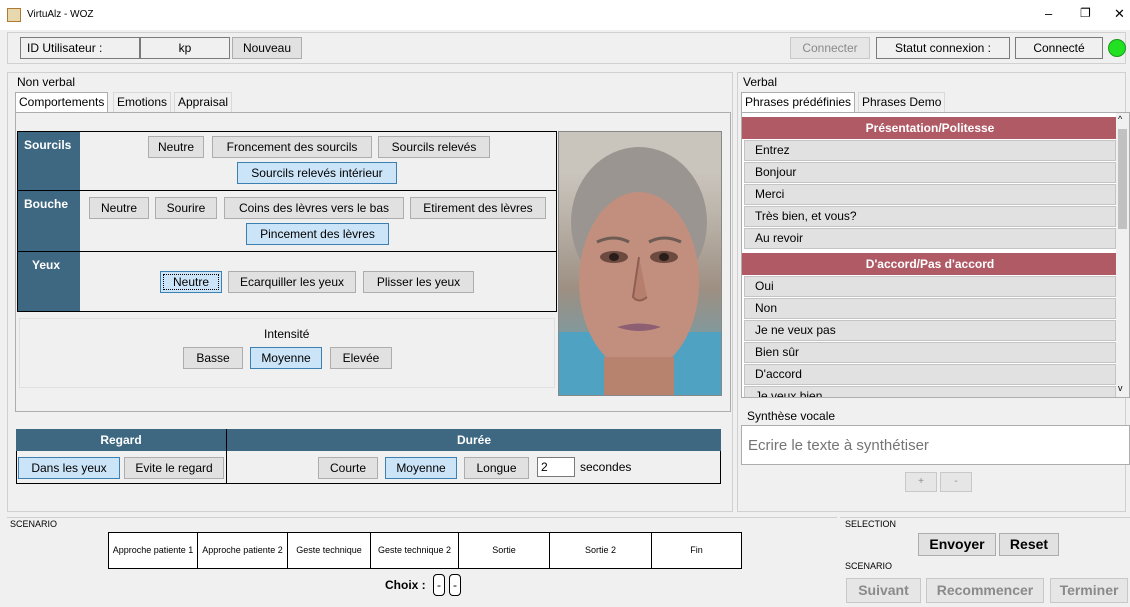 This screenshot has width=1130, height=607. Describe the element at coordinates (930, 128) in the screenshot. I see `category-header: Présentation/Politesse` at that location.